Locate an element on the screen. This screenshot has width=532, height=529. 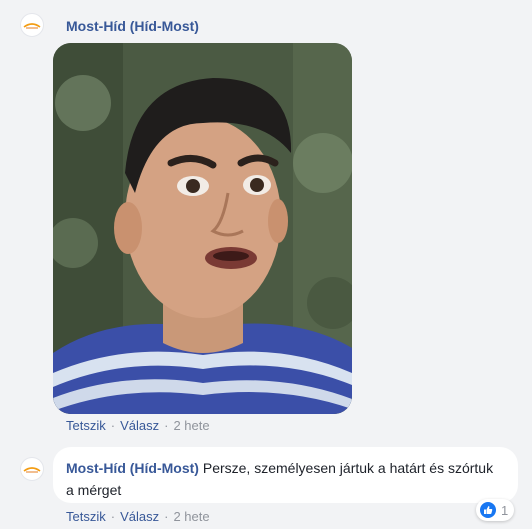
thumbs-up-icon is located at coordinates (488, 510).